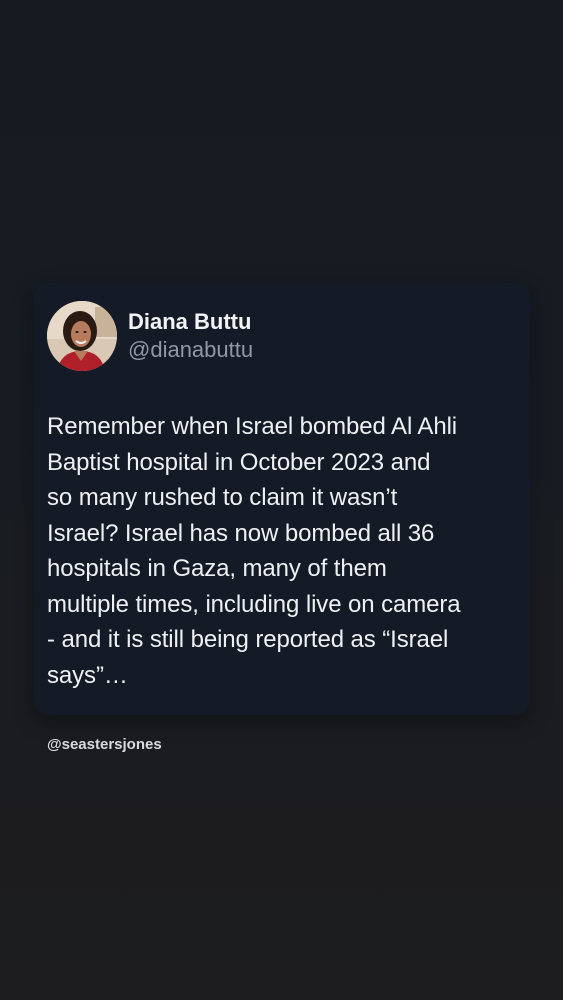  What do you see at coordinates (104, 744) in the screenshot?
I see `watermark-handle: @seastersjones` at bounding box center [104, 744].